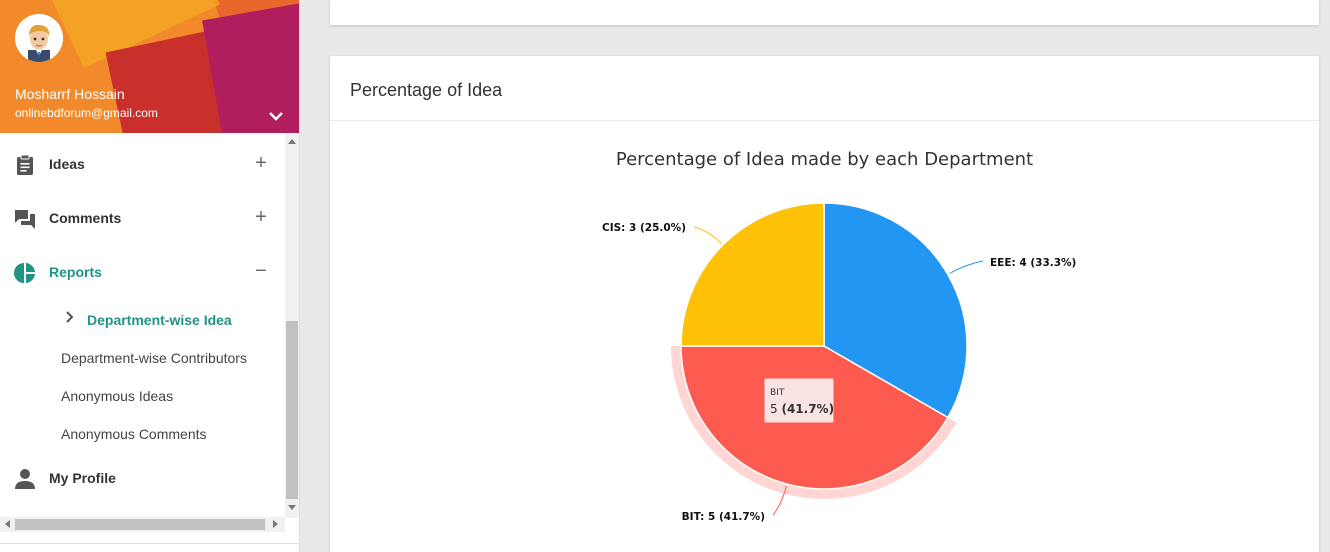 The width and height of the screenshot is (1330, 552). I want to click on user-name: Mosharrf Hossain, so click(70, 94).